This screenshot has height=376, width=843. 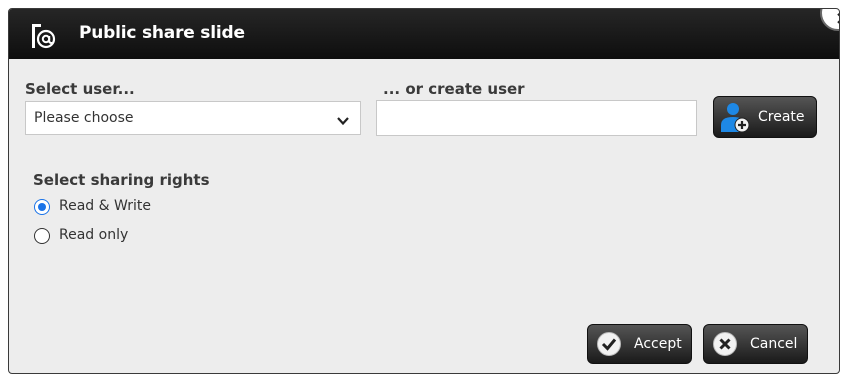 I want to click on user-select: Please choose, so click(x=193, y=118).